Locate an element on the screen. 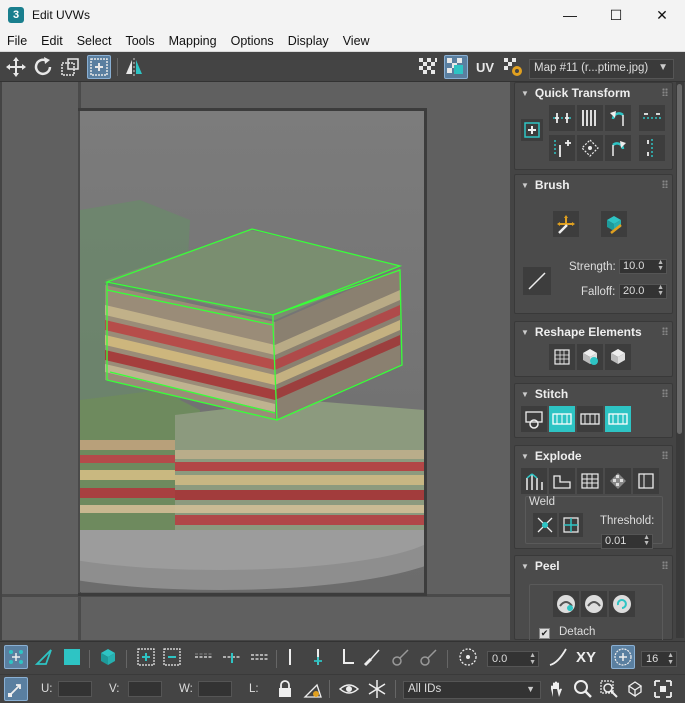  pan-hand-icon is located at coordinates (557, 689).